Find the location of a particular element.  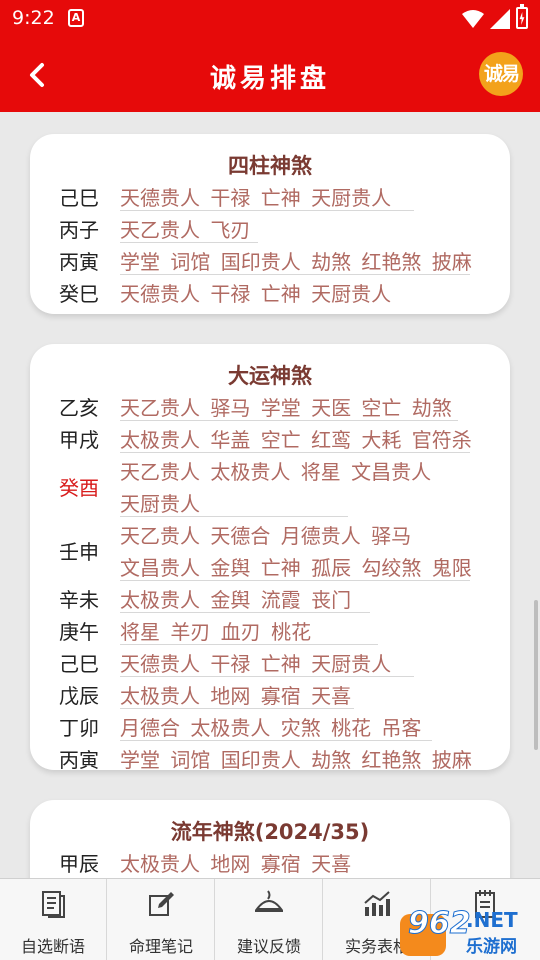

nav-label: 命理笔记 is located at coordinates (160, 946).